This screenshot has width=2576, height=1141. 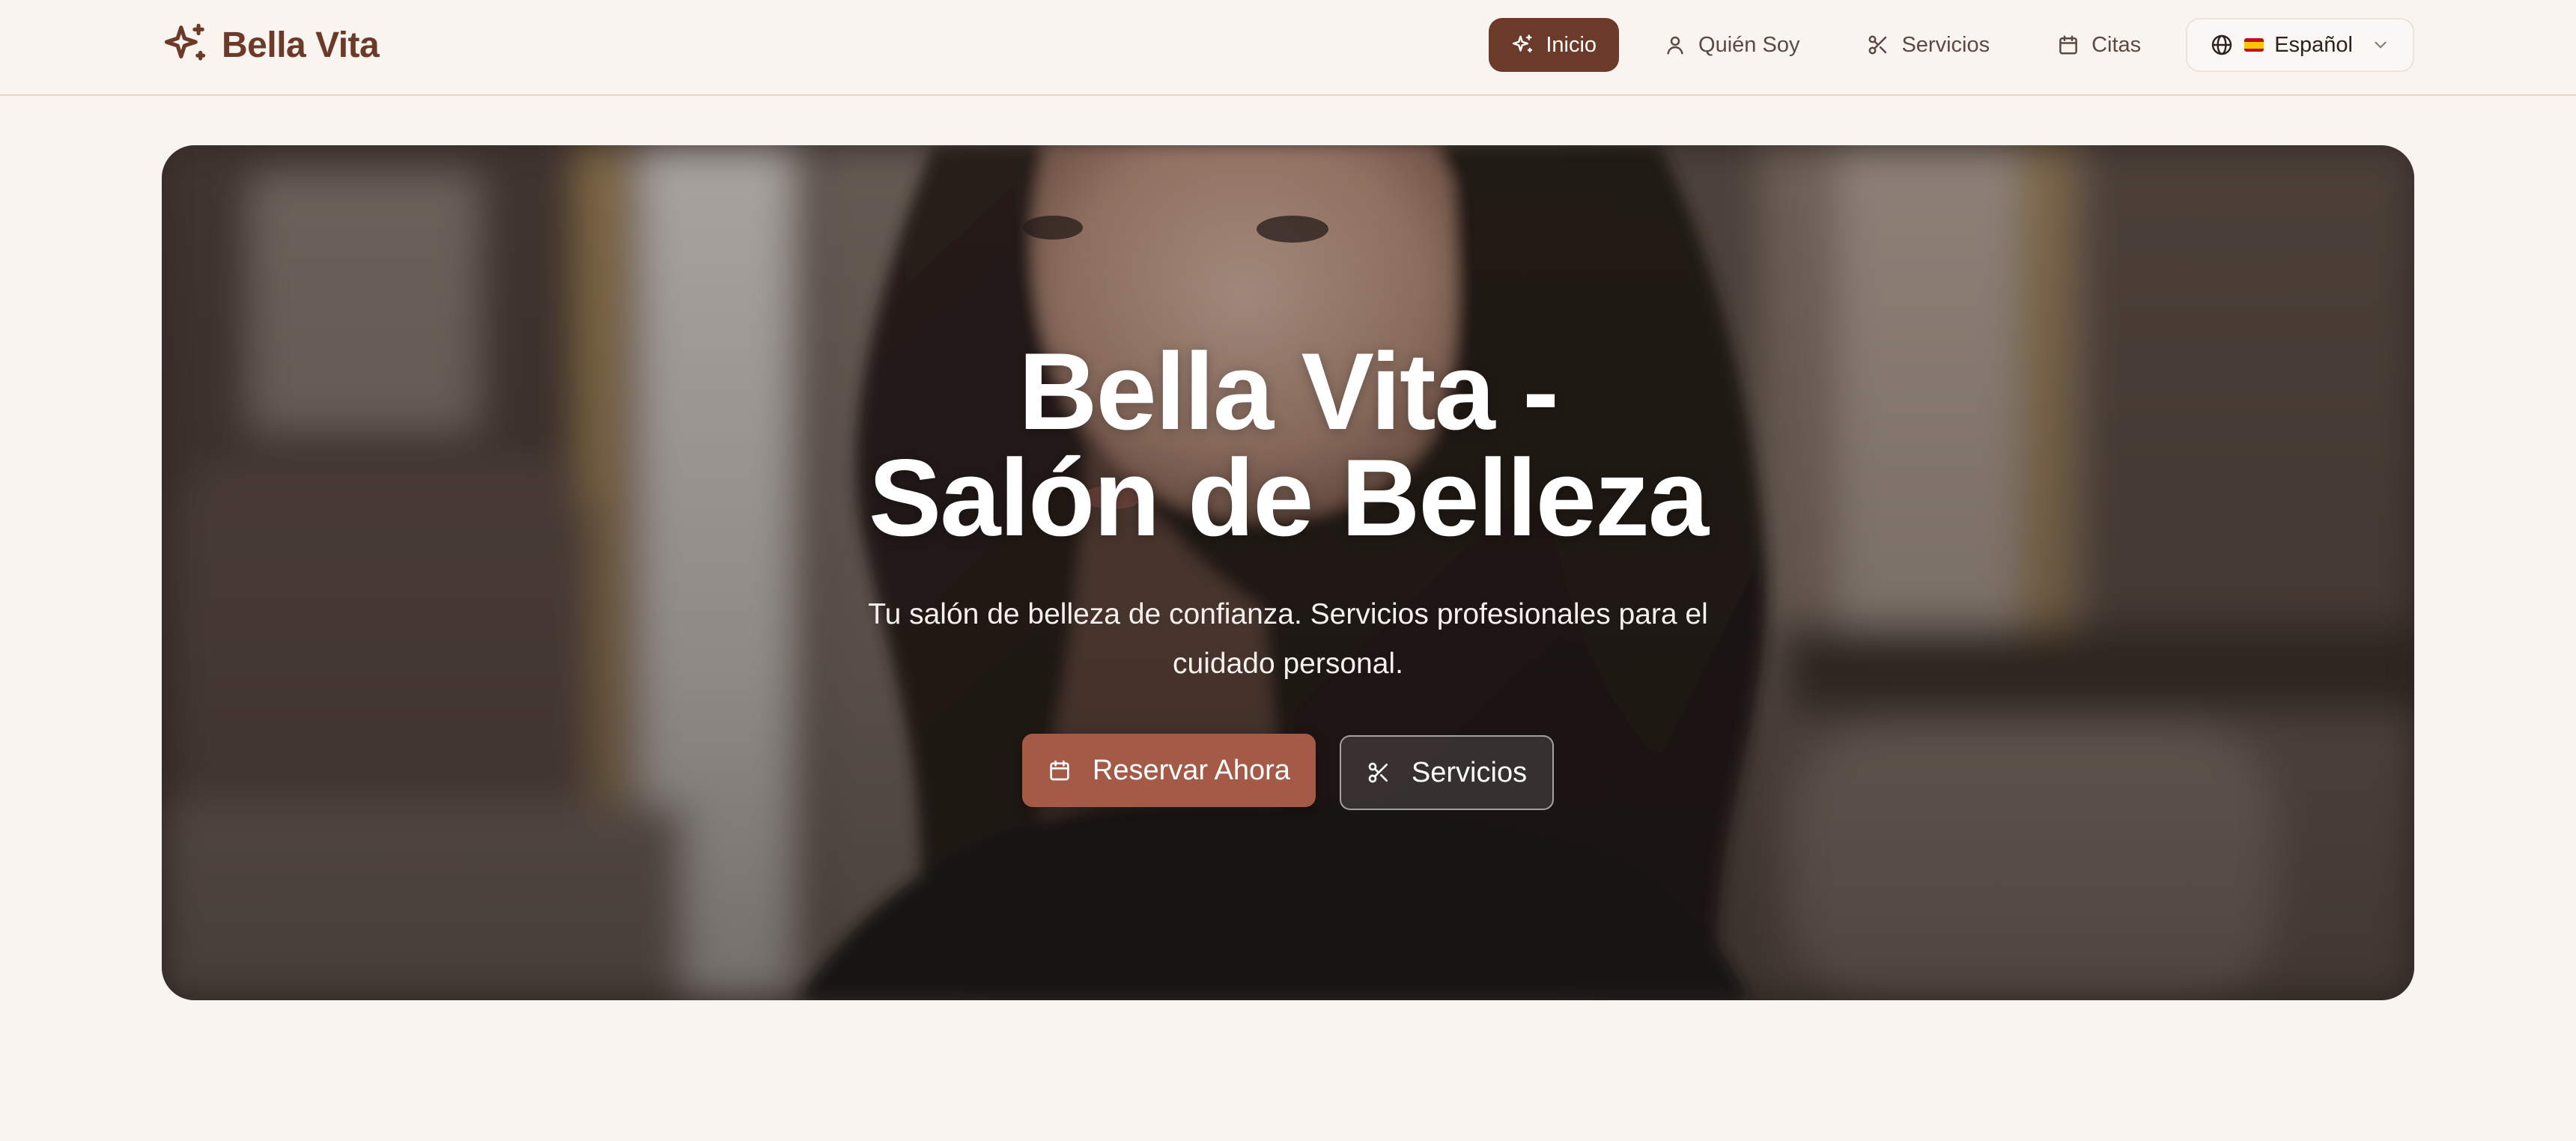 I want to click on services-button: Servicios, so click(x=1447, y=772).